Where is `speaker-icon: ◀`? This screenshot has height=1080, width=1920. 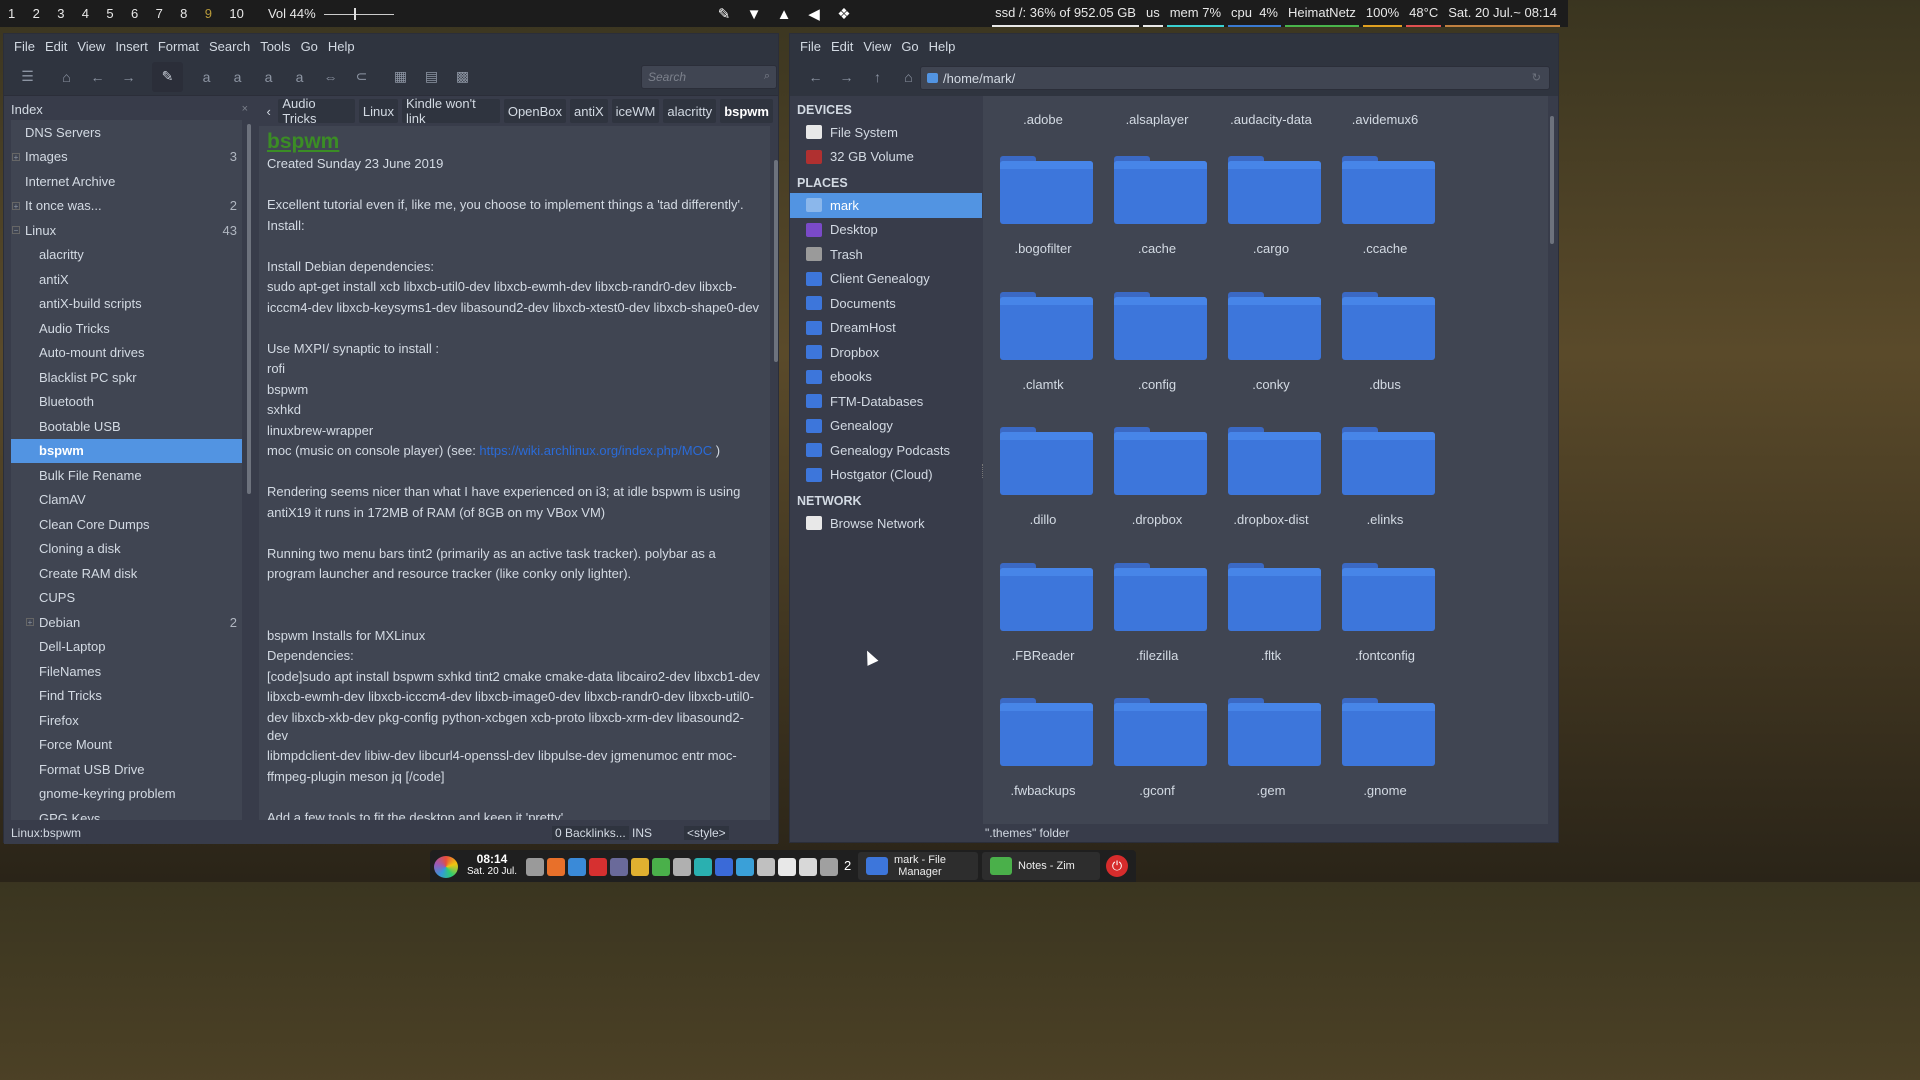 speaker-icon: ◀ is located at coordinates (814, 14).